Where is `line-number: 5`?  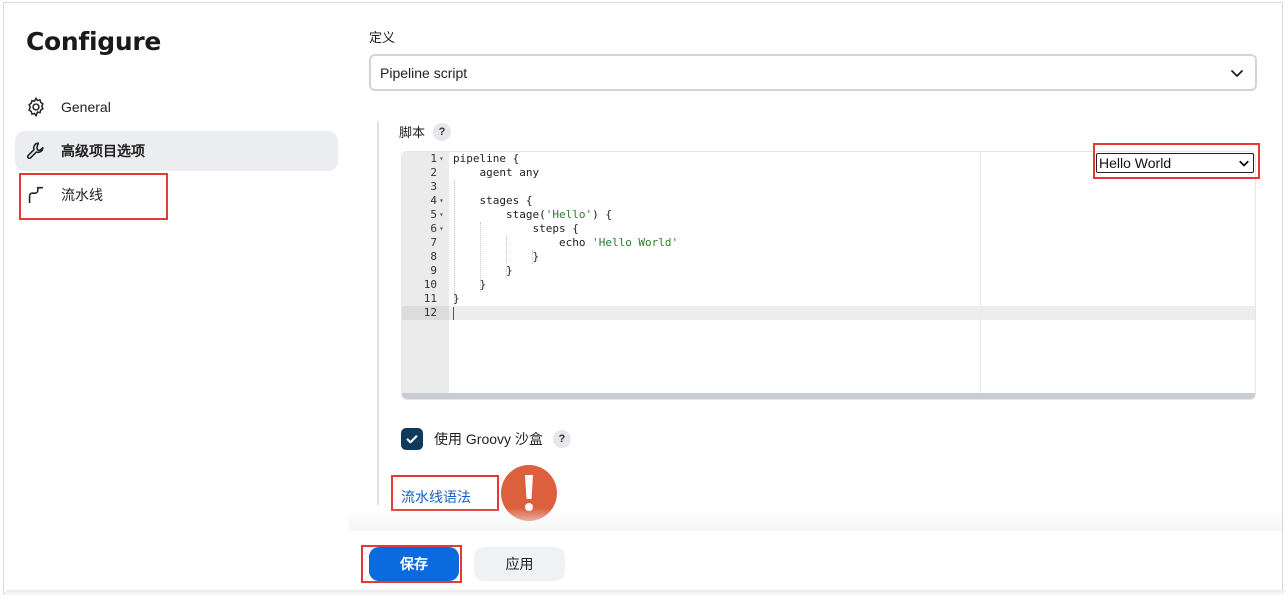 line-number: 5 is located at coordinates (433, 214).